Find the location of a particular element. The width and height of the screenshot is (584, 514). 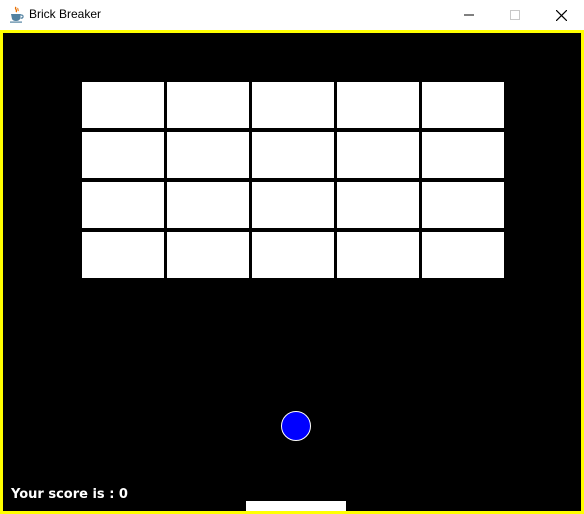

paddle is located at coordinates (296, 506).